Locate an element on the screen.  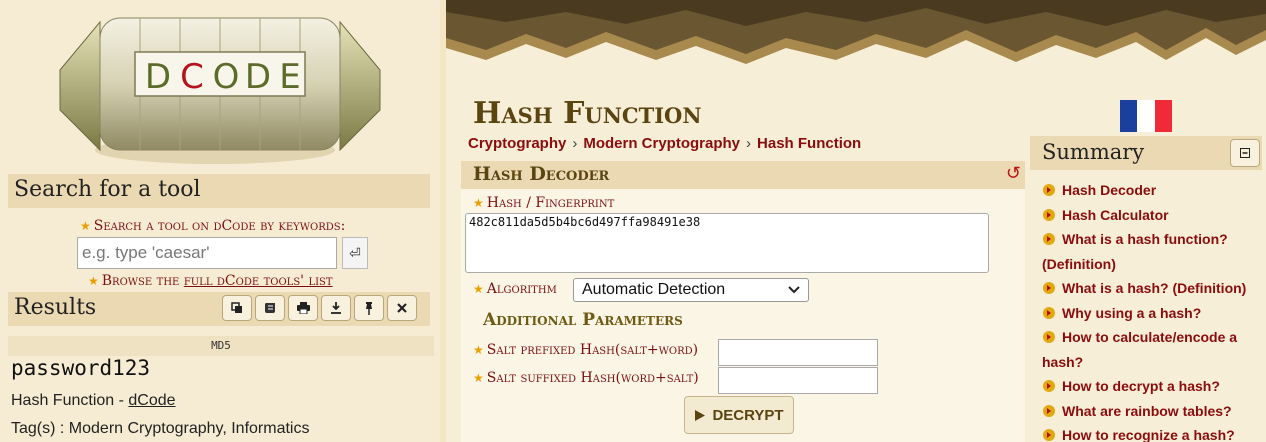
result-source: Hash Function - dCode is located at coordinates (93, 400).